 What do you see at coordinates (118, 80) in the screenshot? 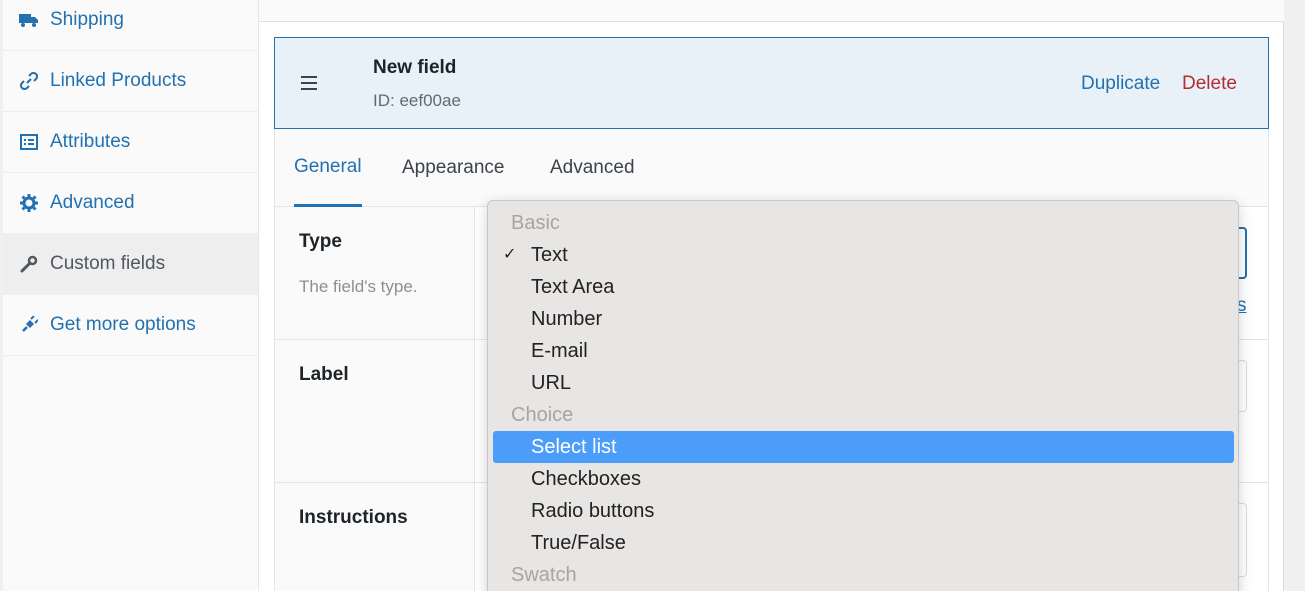
I see `sidebar-item-label: Linked Products` at bounding box center [118, 80].